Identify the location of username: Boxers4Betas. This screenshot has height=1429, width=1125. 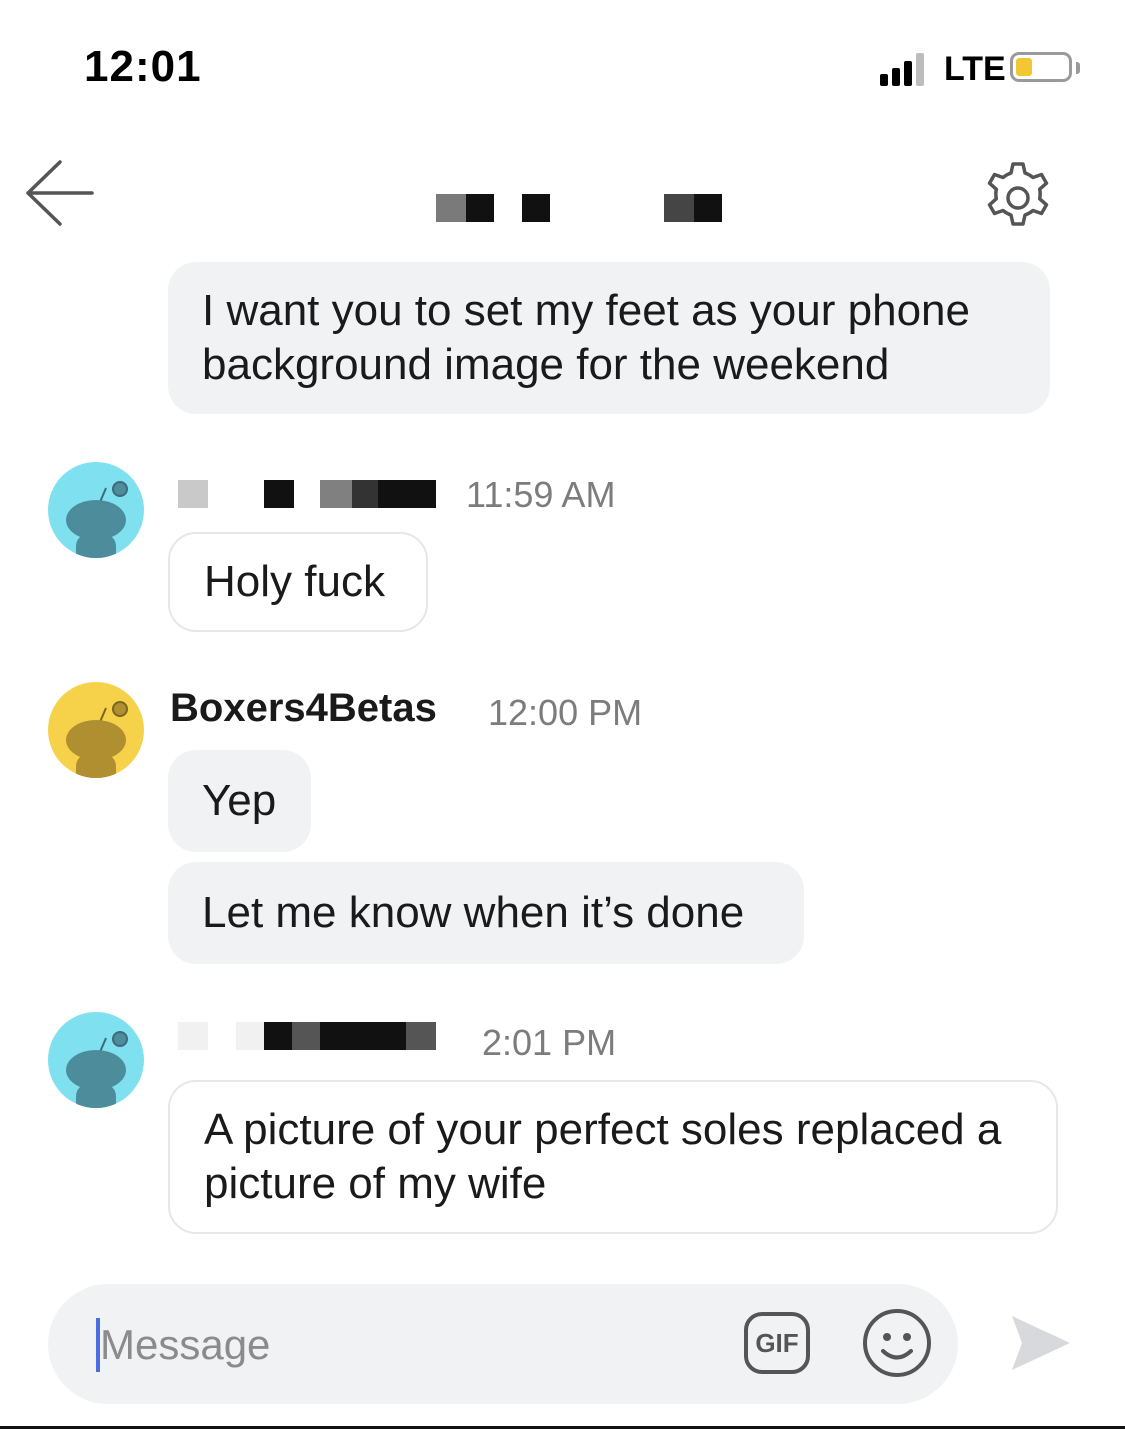
(303, 708).